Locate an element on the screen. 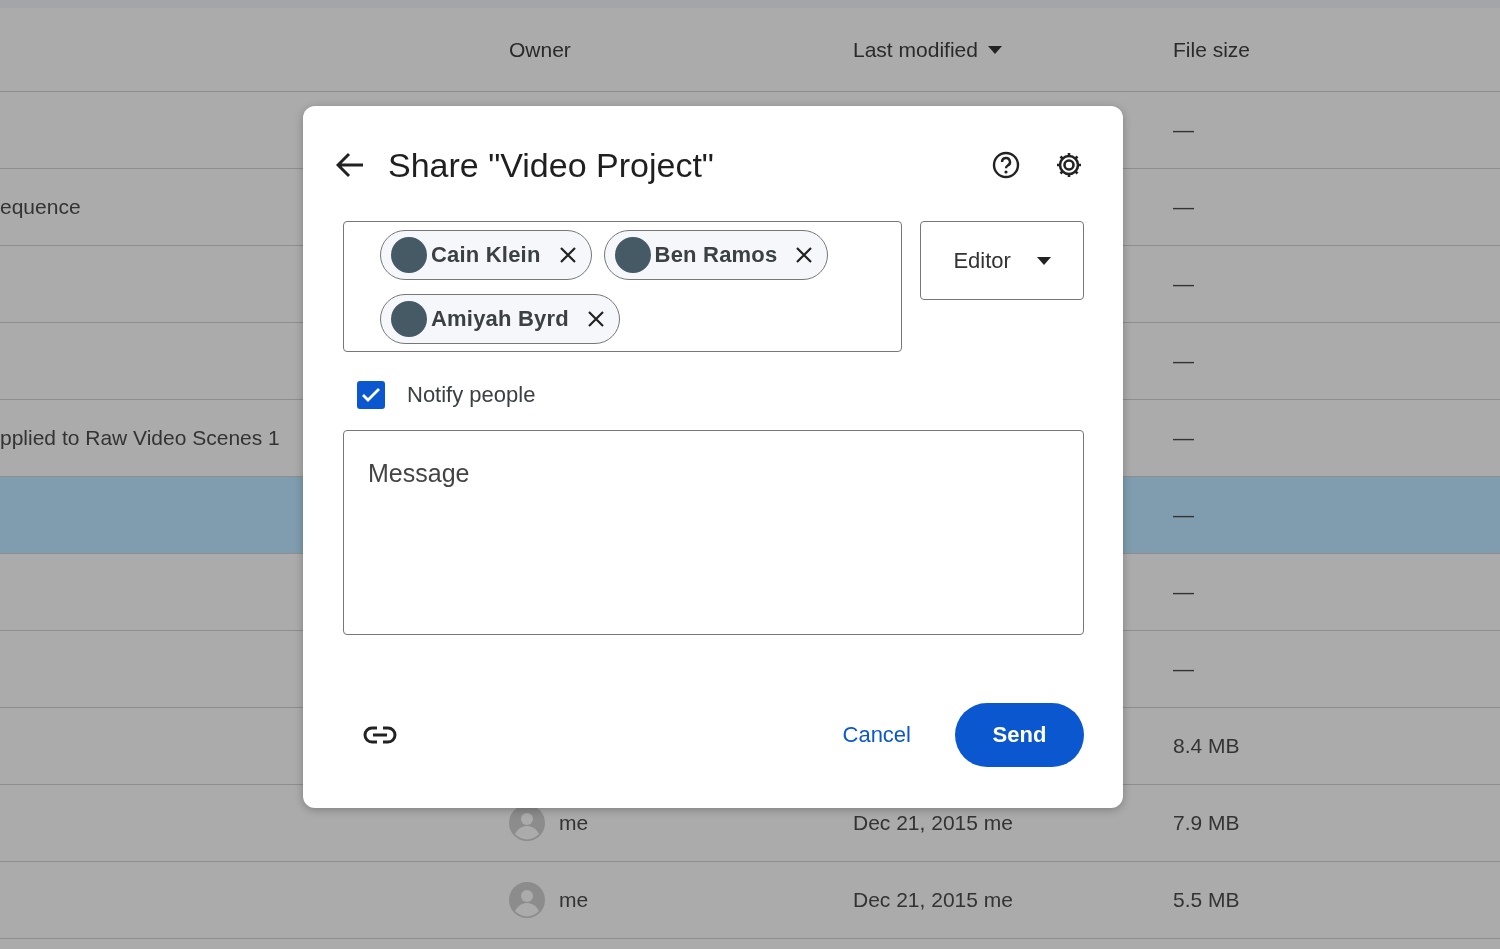 The height and width of the screenshot is (949, 1500). person-chip: Amiyah Byrd is located at coordinates (500, 319).